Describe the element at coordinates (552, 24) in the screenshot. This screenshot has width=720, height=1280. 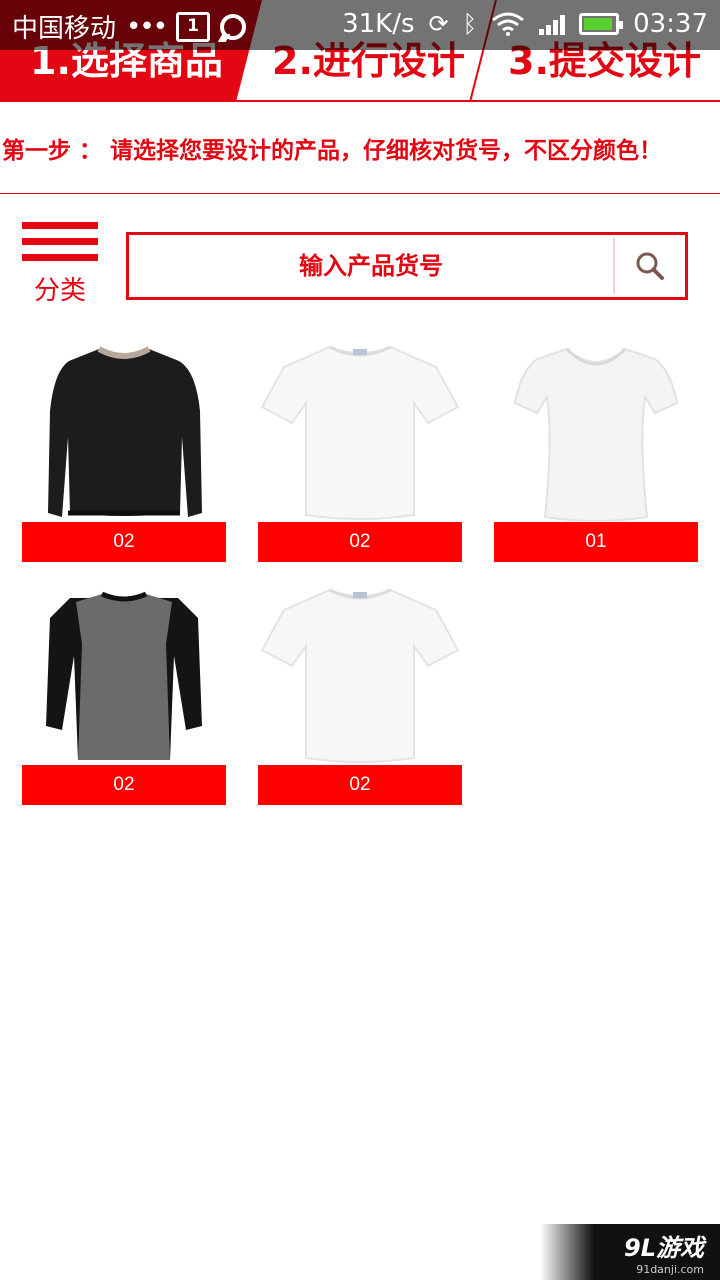
I see `signal-icon` at that location.